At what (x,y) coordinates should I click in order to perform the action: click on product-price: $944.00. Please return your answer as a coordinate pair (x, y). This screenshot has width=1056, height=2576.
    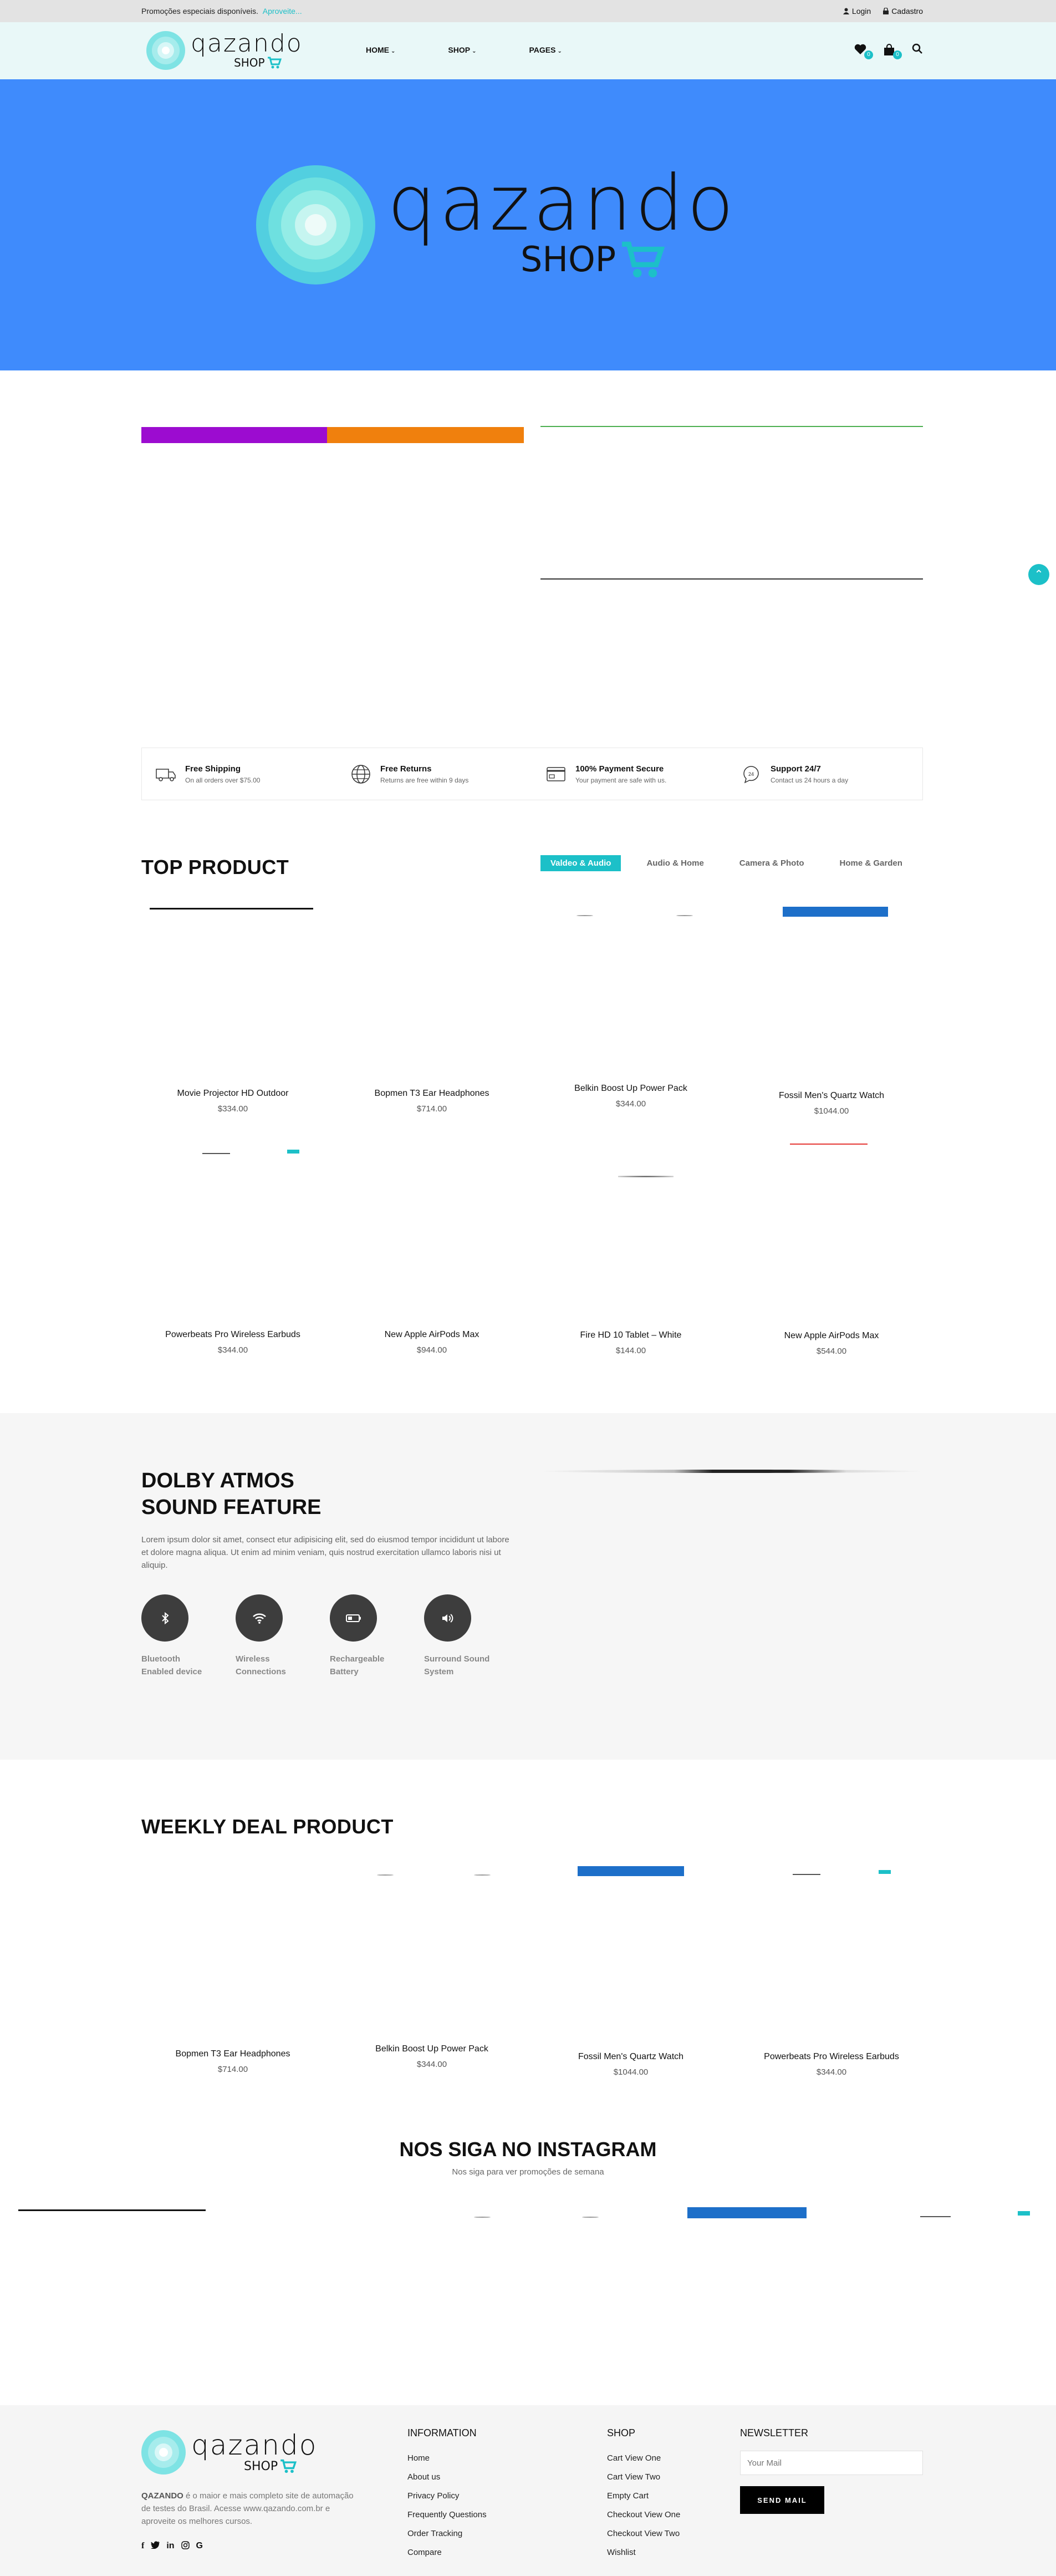
    Looking at the image, I should click on (431, 1350).